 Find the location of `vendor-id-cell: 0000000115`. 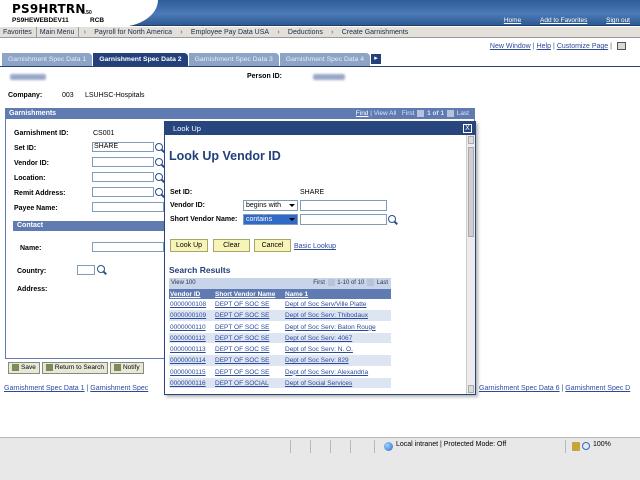

vendor-id-cell: 0000000115 is located at coordinates (191, 372).